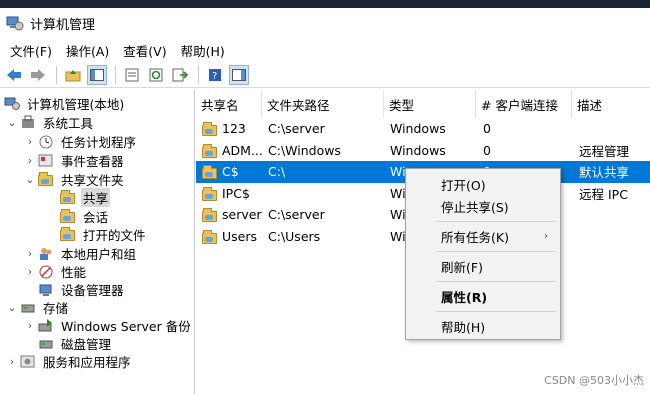  Describe the element at coordinates (38, 307) in the screenshot. I see `tree-storage: ⌄ 存储` at that location.